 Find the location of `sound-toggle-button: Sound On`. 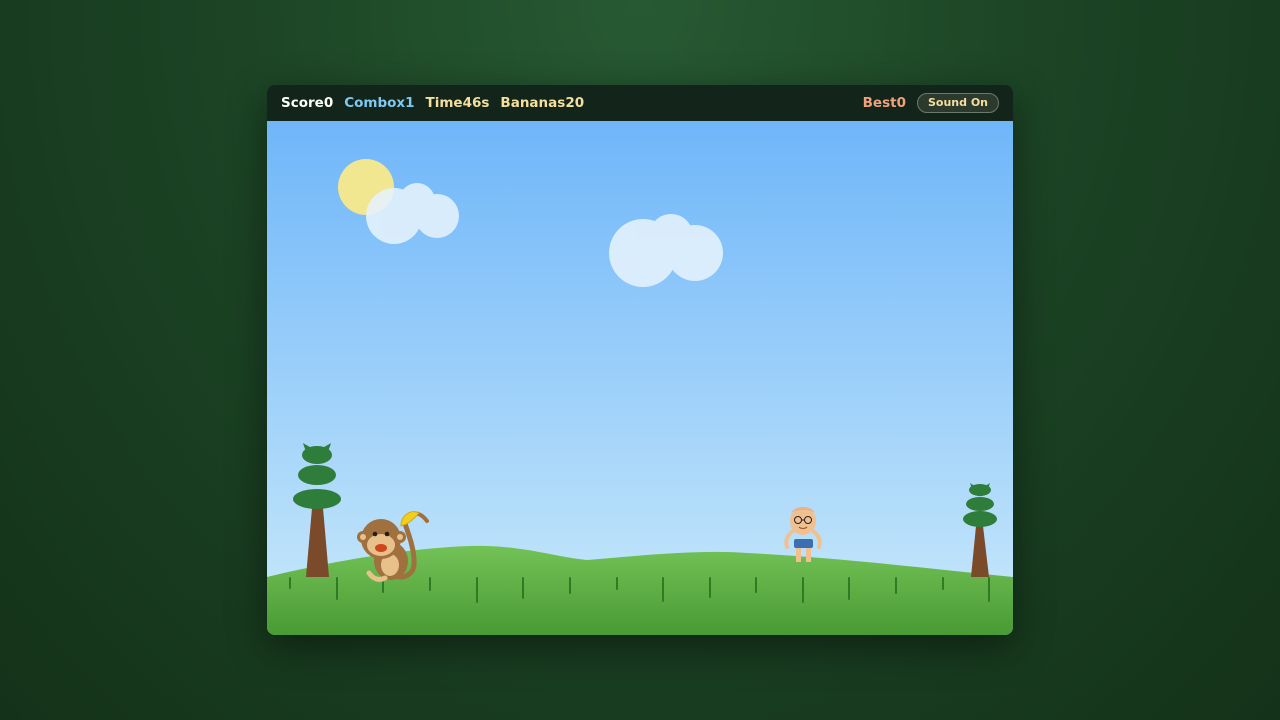

sound-toggle-button: Sound On is located at coordinates (957, 103).